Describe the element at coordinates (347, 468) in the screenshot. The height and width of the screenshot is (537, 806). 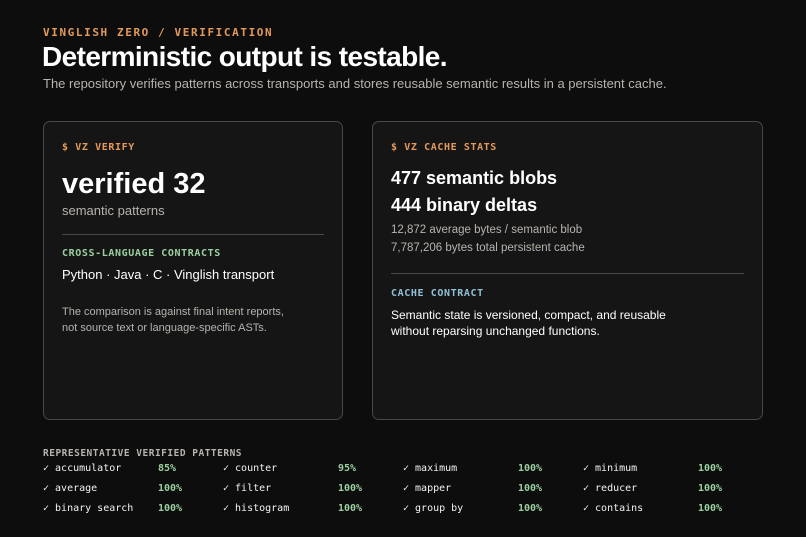
I see `pattern-score: 95%` at that location.